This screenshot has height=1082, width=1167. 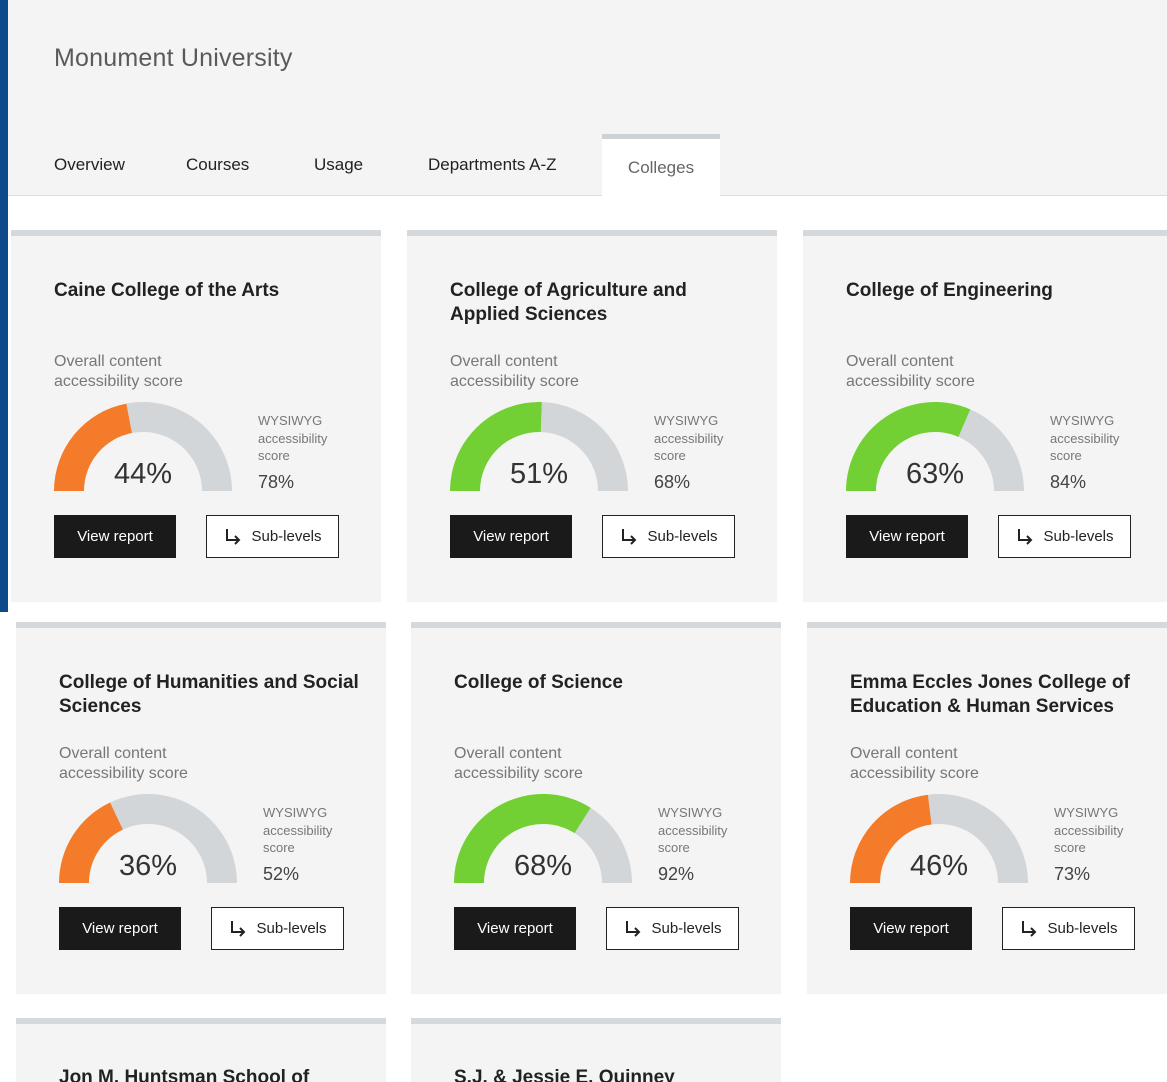 I want to click on tab-departments: Departments A-Z, so click(x=492, y=165).